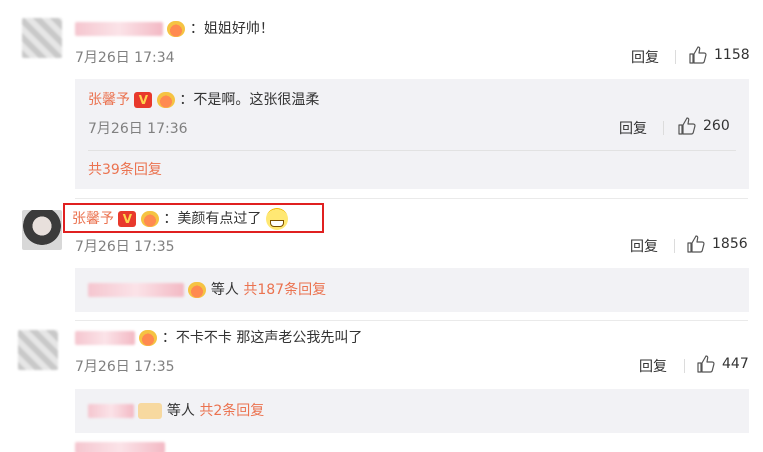 This screenshot has width=763, height=452. I want to click on like-button: 1158, so click(719, 55).